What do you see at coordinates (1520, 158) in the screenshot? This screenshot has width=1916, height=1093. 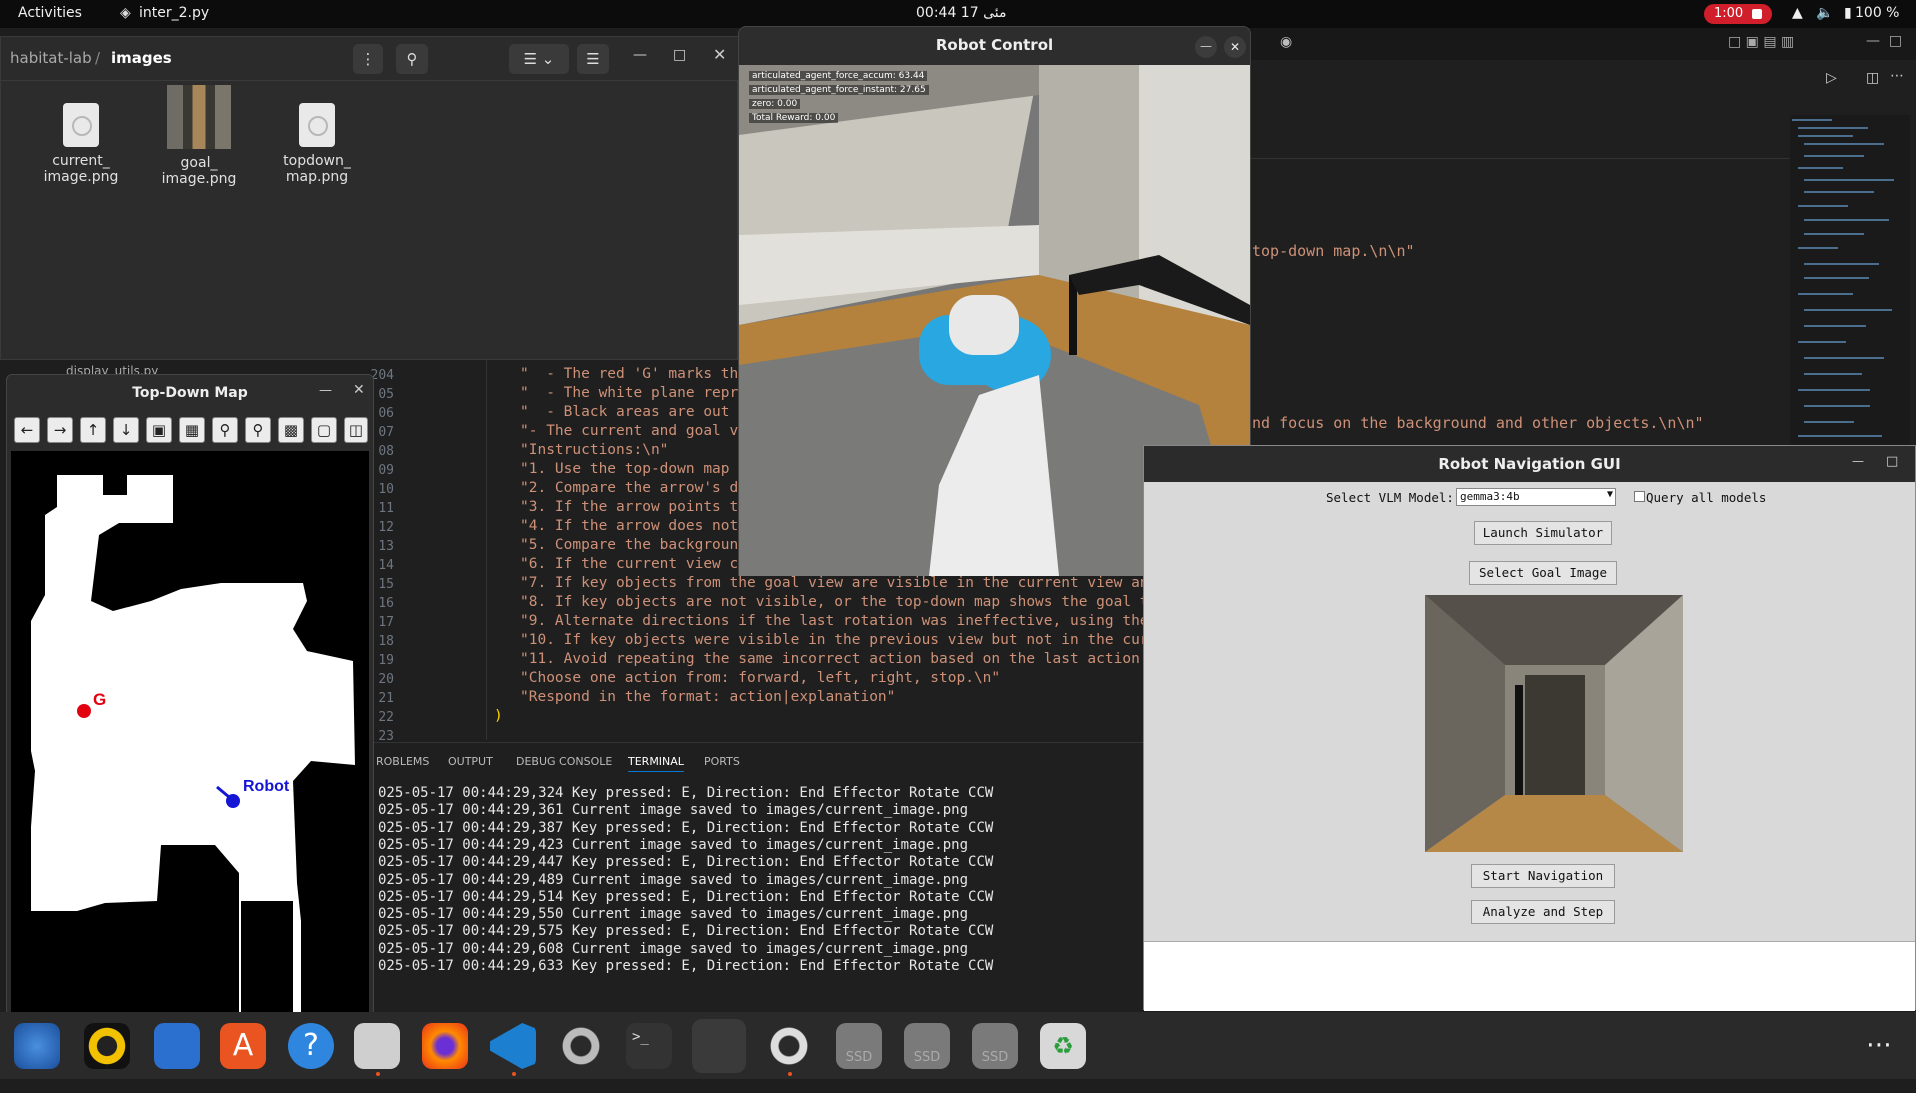 I see `divider` at bounding box center [1520, 158].